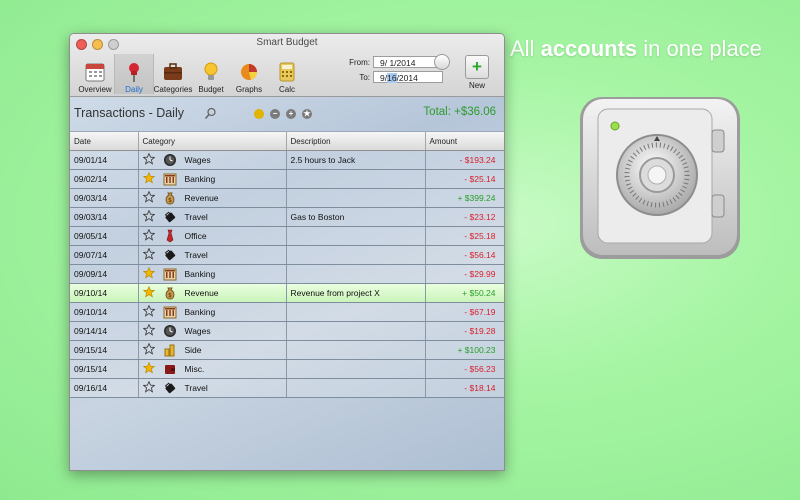 The image size is (800, 500). What do you see at coordinates (287, 198) in the screenshot?
I see `table-row: 09/03/14 $ Revenue + $399.24` at bounding box center [287, 198].